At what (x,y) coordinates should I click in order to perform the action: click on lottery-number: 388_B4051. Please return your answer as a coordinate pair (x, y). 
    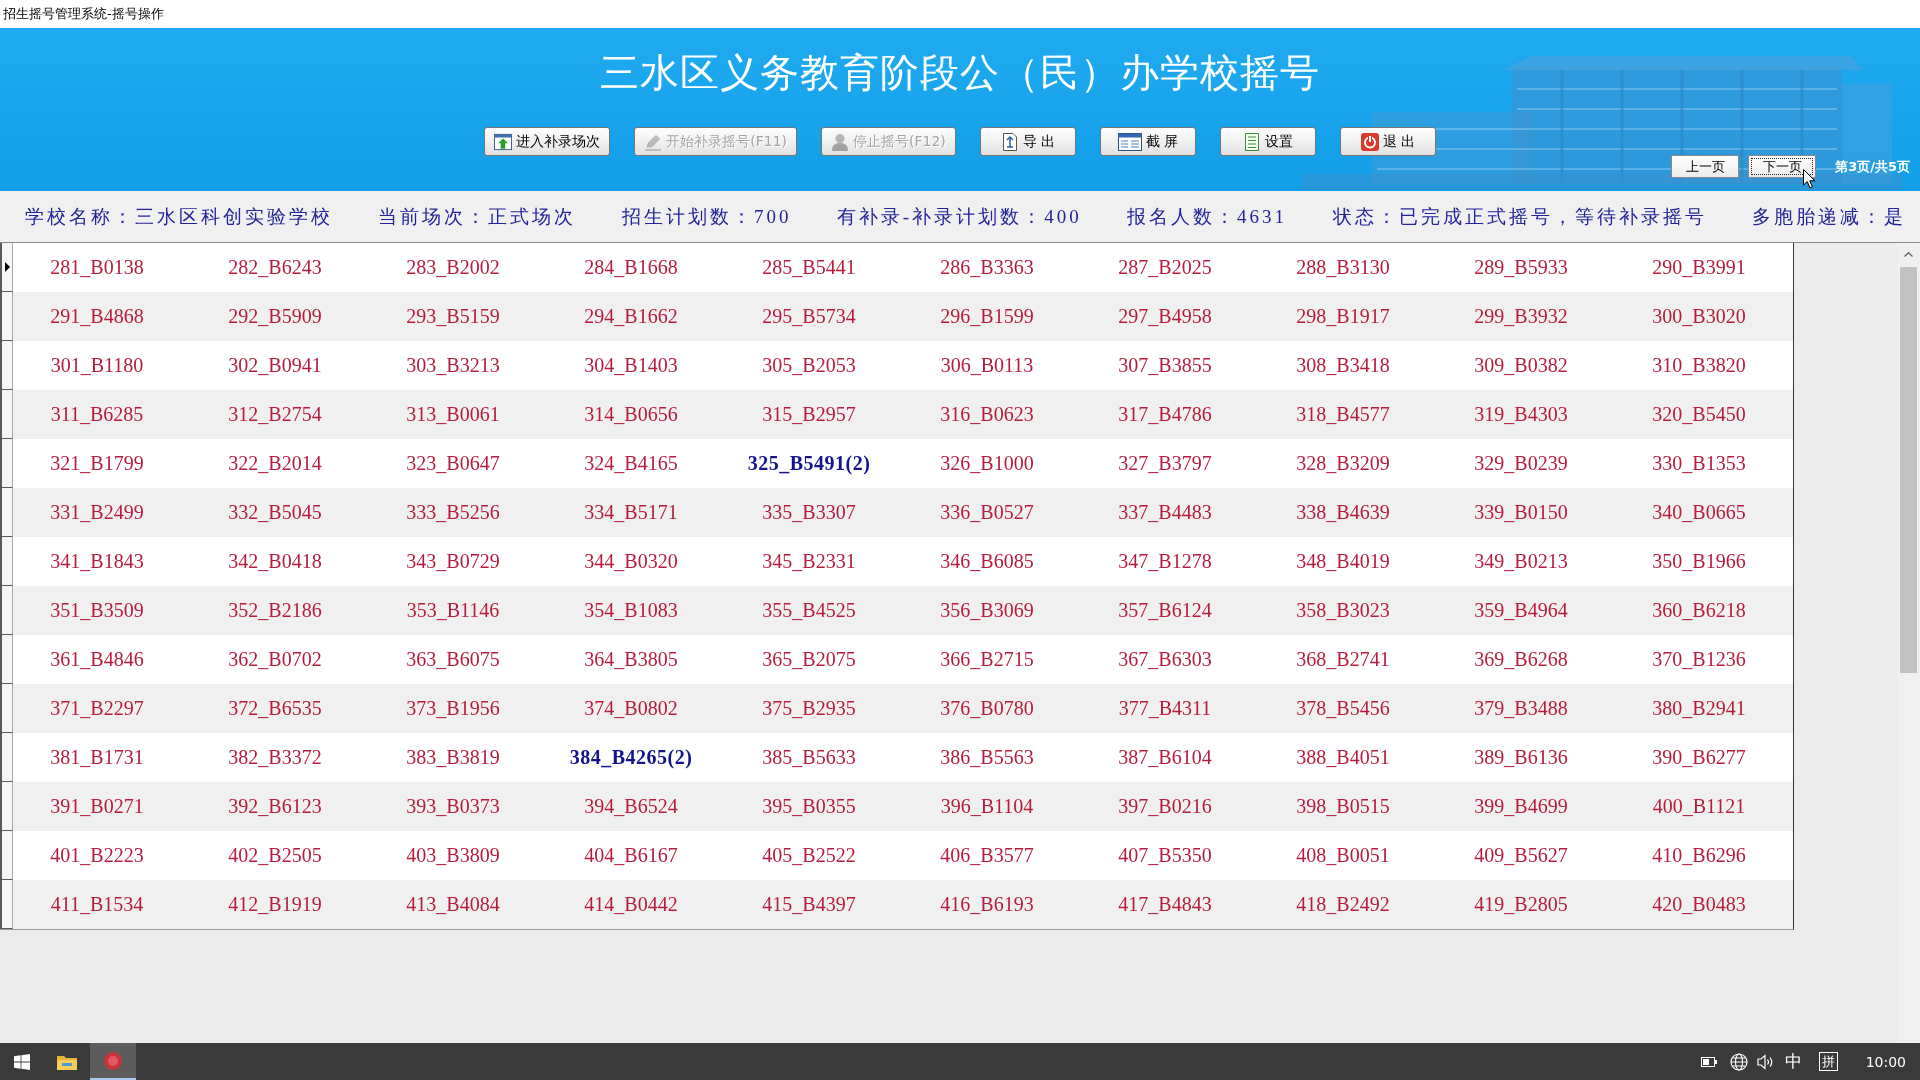
    Looking at the image, I should click on (1343, 757).